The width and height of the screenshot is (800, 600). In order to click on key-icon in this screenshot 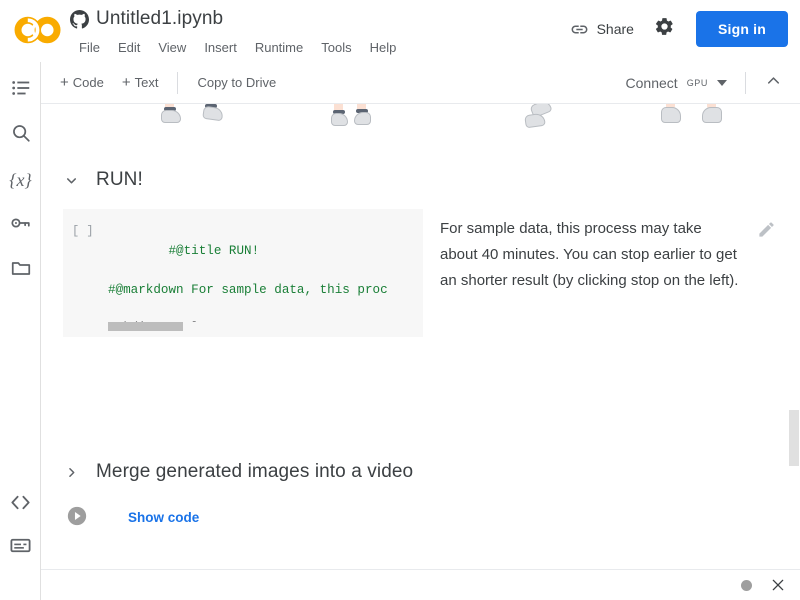, I will do `click(21, 225)`.